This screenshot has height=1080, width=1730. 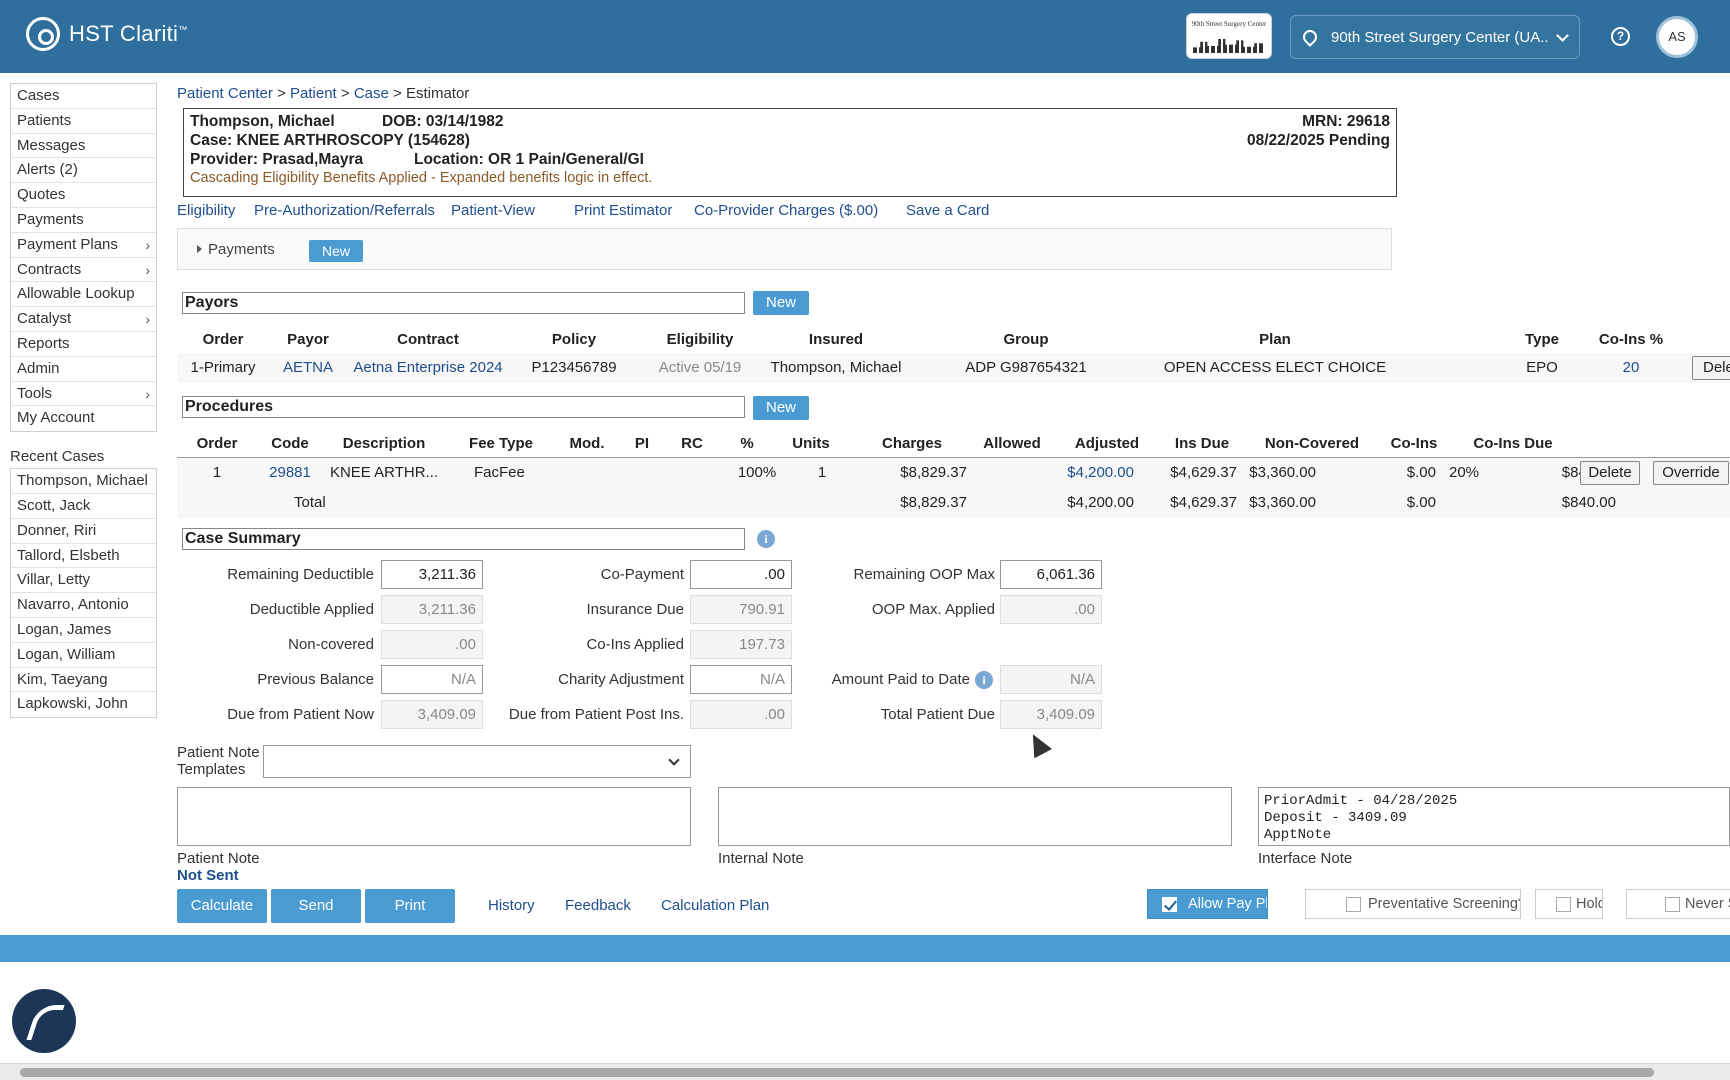 I want to click on link-eligibility: Eligibility, so click(x=206, y=210).